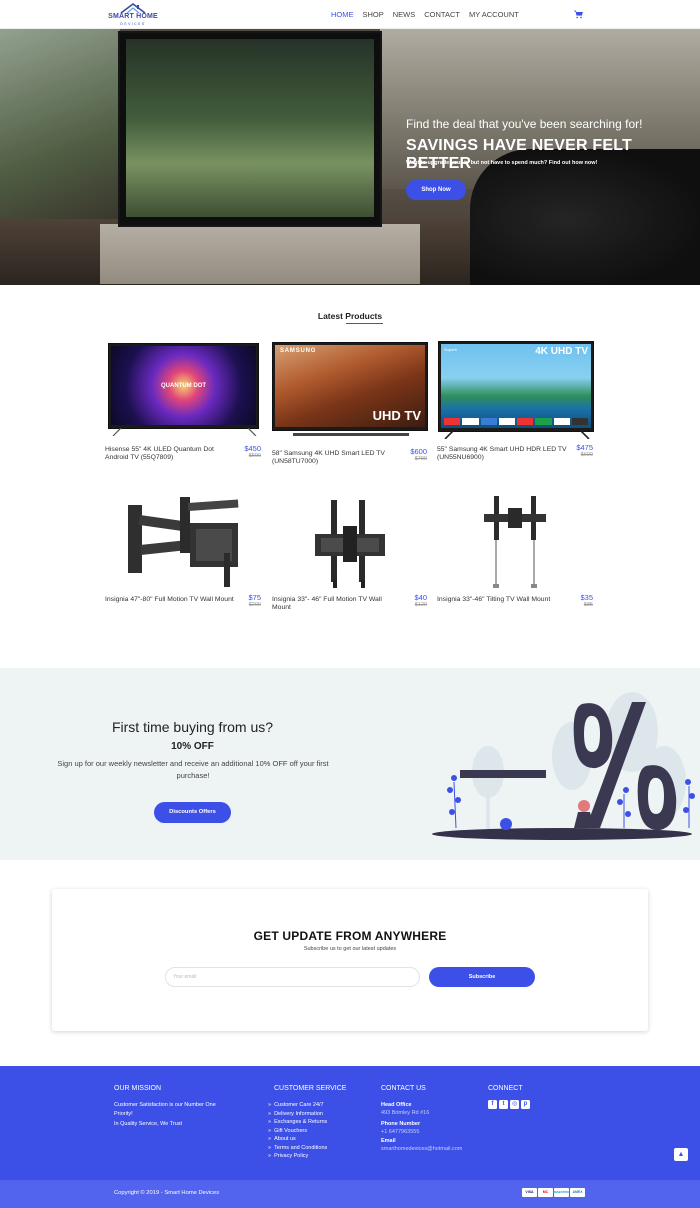 The width and height of the screenshot is (700, 1208). What do you see at coordinates (373, 14) in the screenshot?
I see `nav-shop: SHOP` at bounding box center [373, 14].